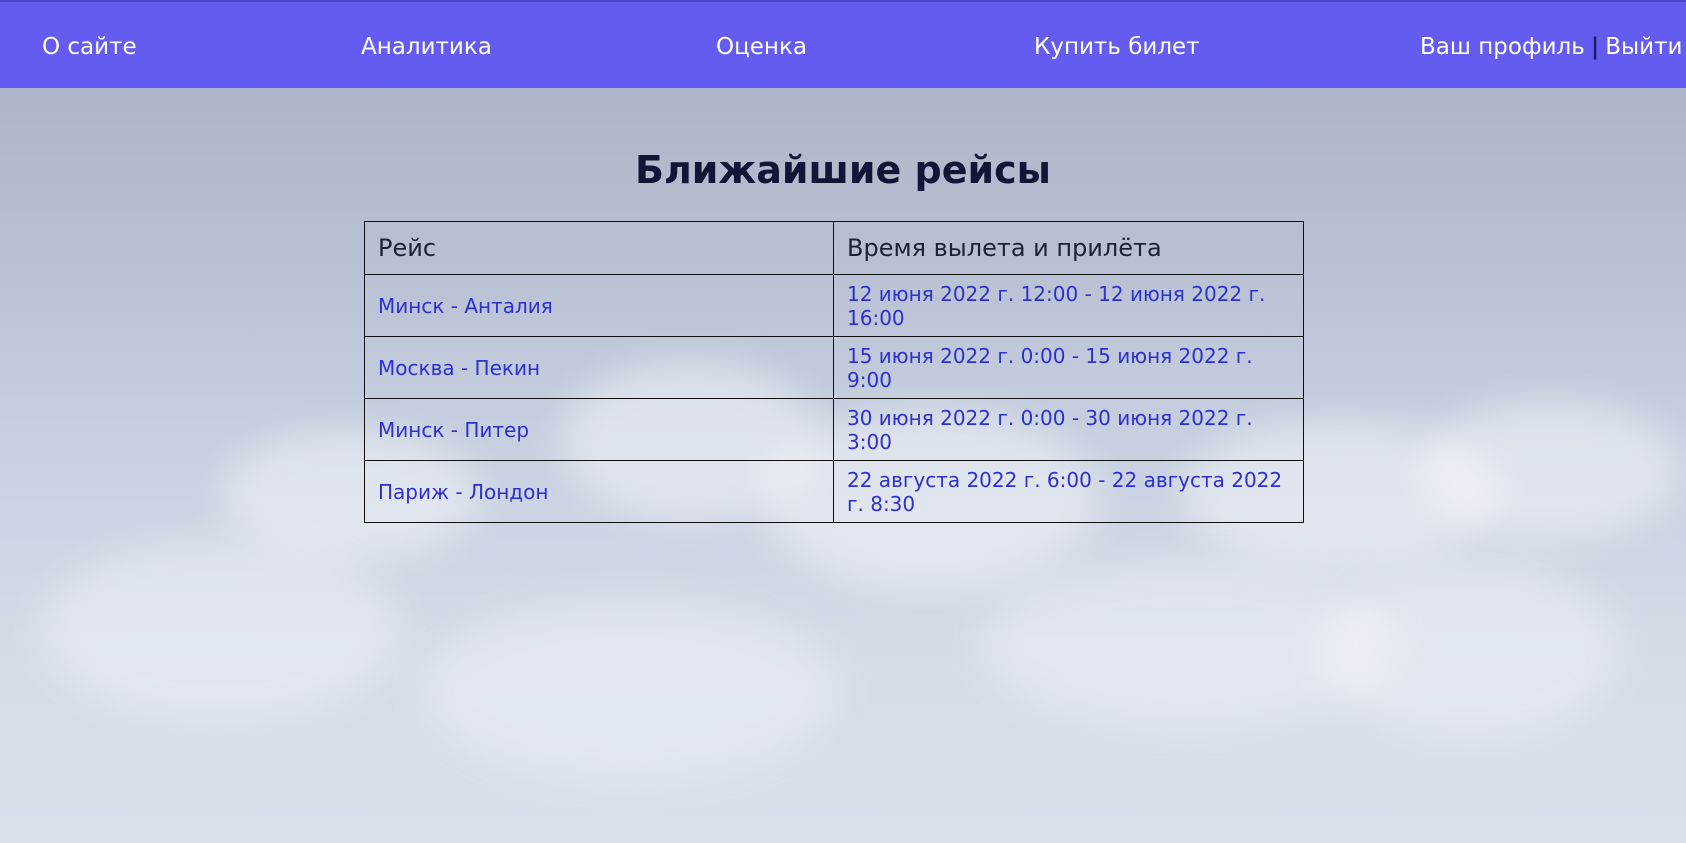 This screenshot has height=843, width=1686. Describe the element at coordinates (599, 429) in the screenshot. I see `route-cell: Минск - Питер` at that location.